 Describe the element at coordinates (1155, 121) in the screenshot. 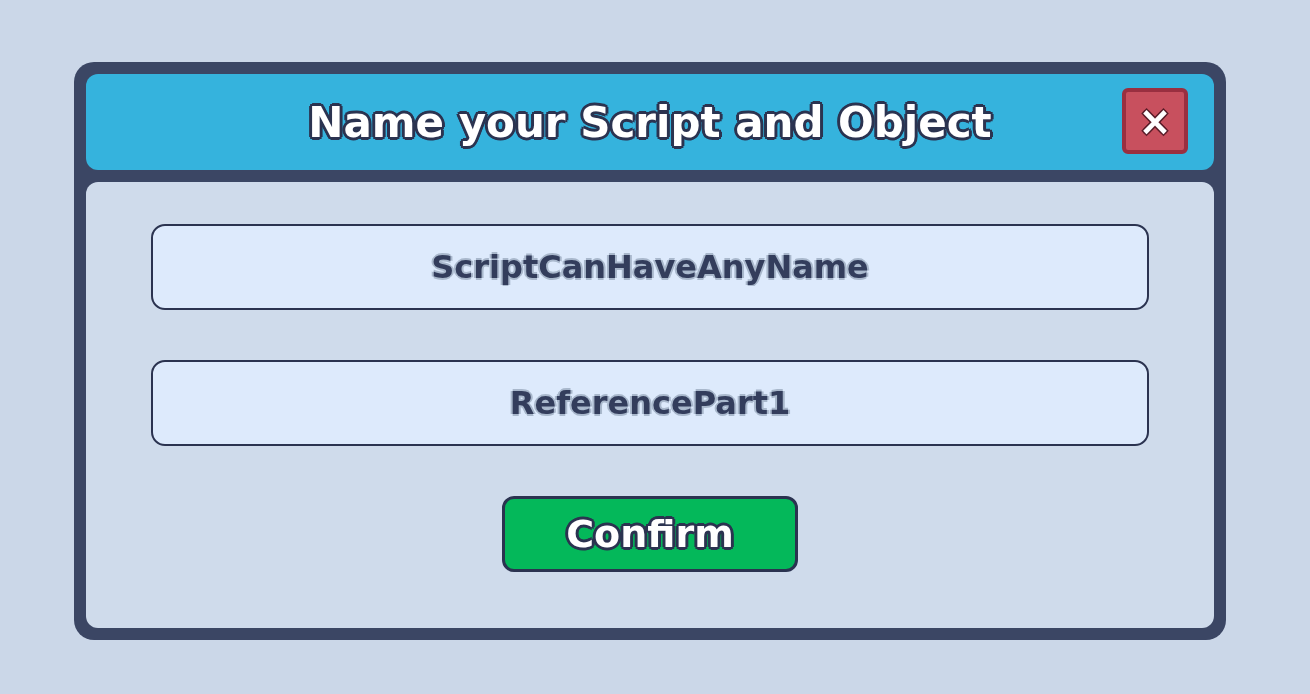

I see `close-button: ×` at that location.